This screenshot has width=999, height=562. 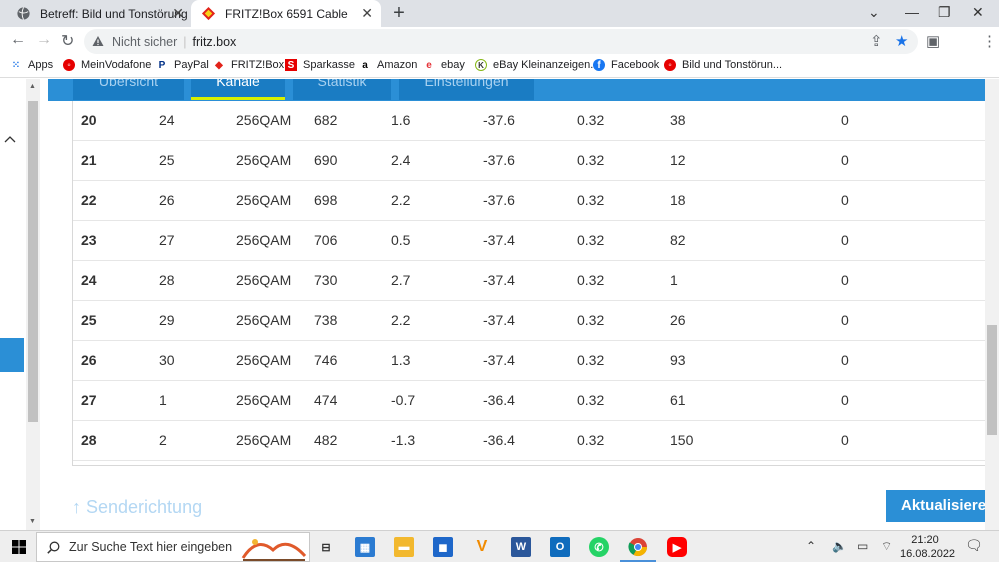 What do you see at coordinates (912, 12) in the screenshot?
I see `minimize-icon: —` at bounding box center [912, 12].